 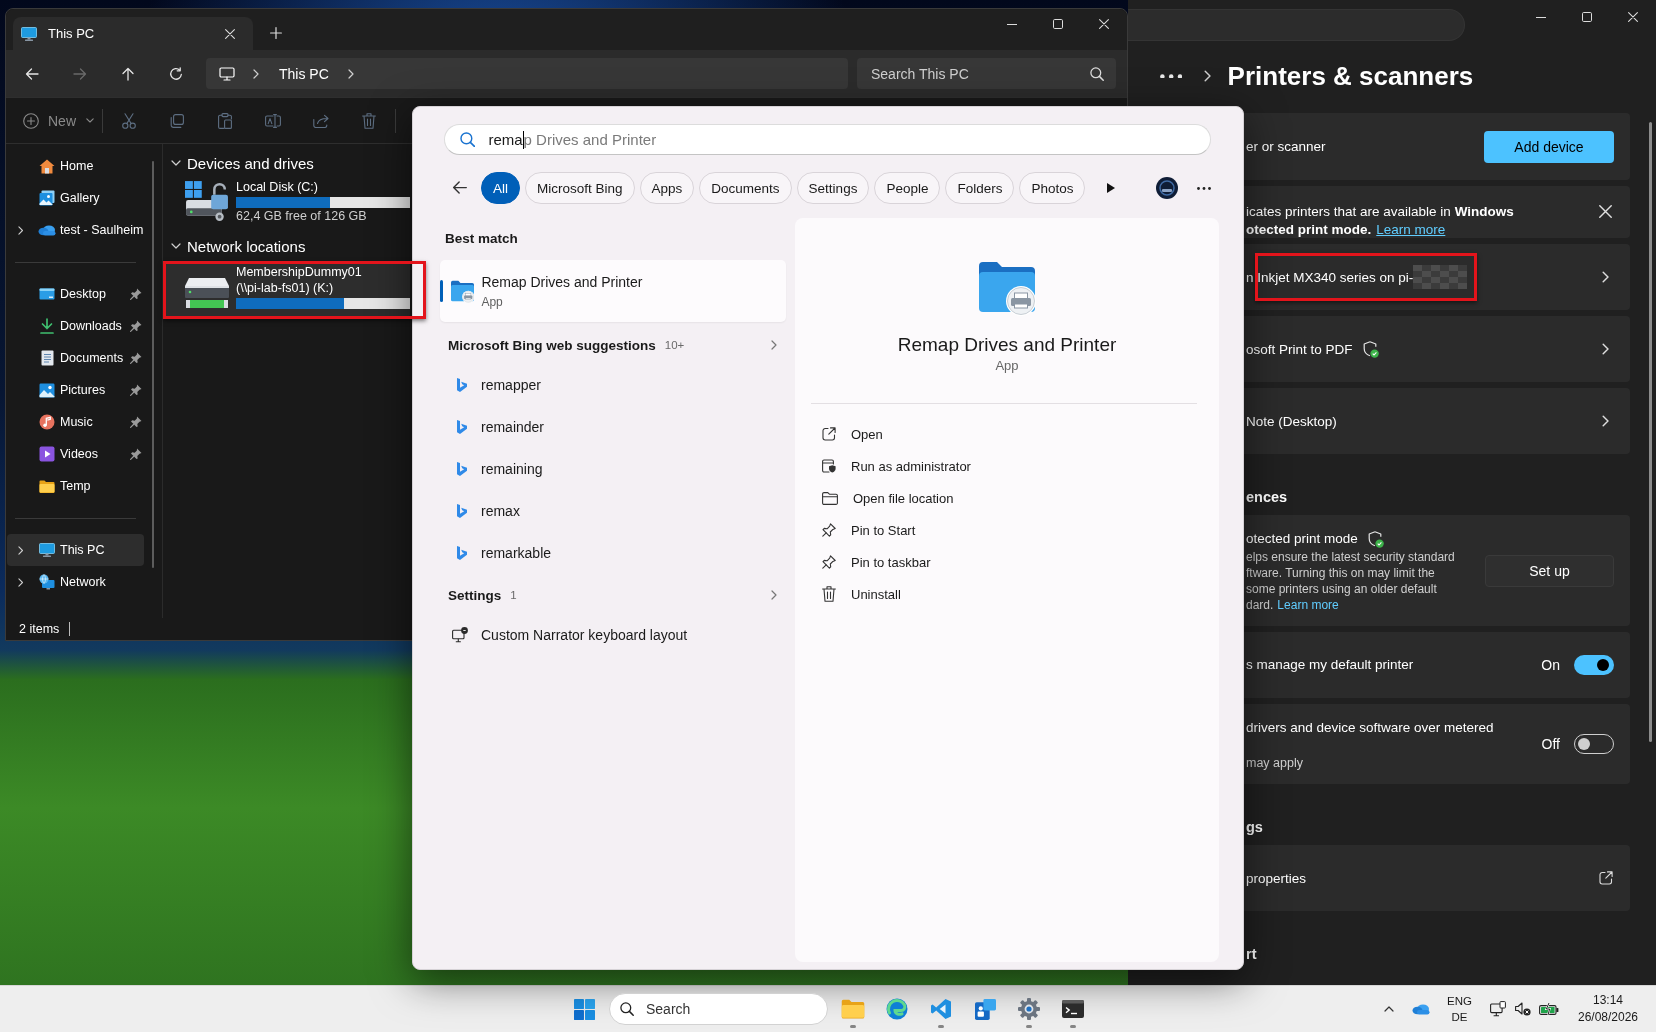 What do you see at coordinates (1111, 188) in the screenshot?
I see `play-icon` at bounding box center [1111, 188].